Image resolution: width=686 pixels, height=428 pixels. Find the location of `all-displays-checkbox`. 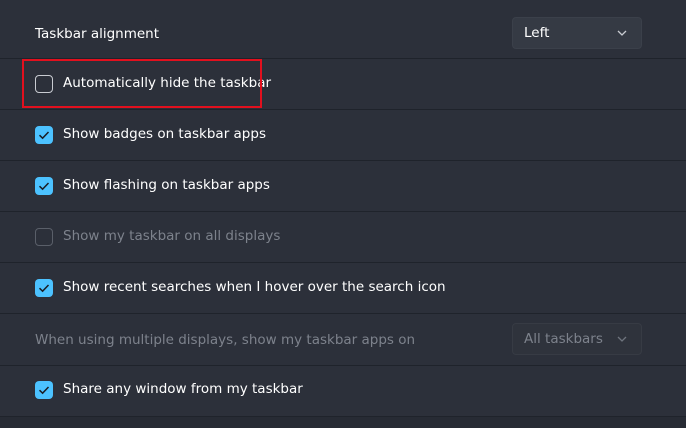

all-displays-checkbox is located at coordinates (44, 237).